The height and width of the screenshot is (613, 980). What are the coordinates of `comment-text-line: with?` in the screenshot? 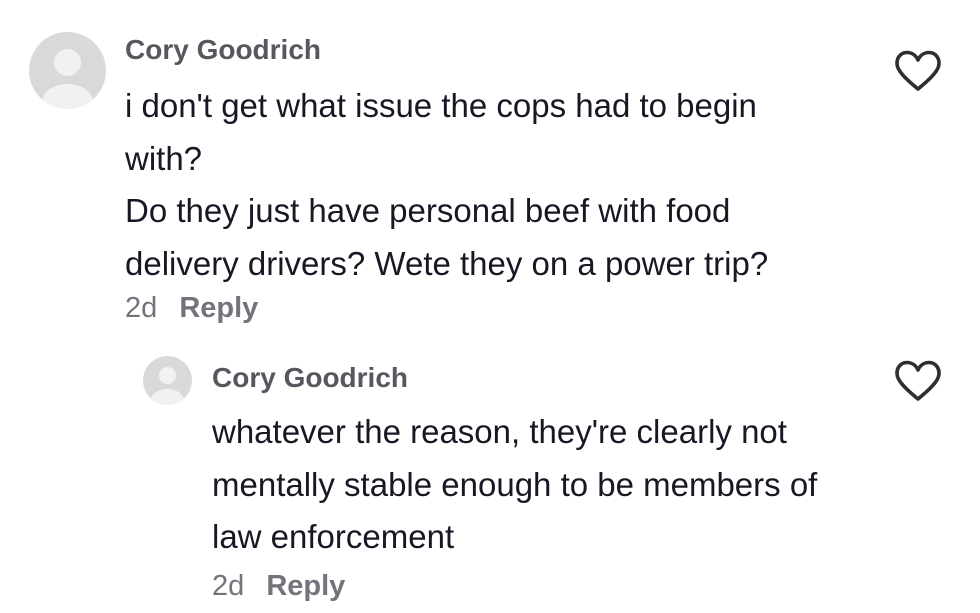 It's located at (164, 158).